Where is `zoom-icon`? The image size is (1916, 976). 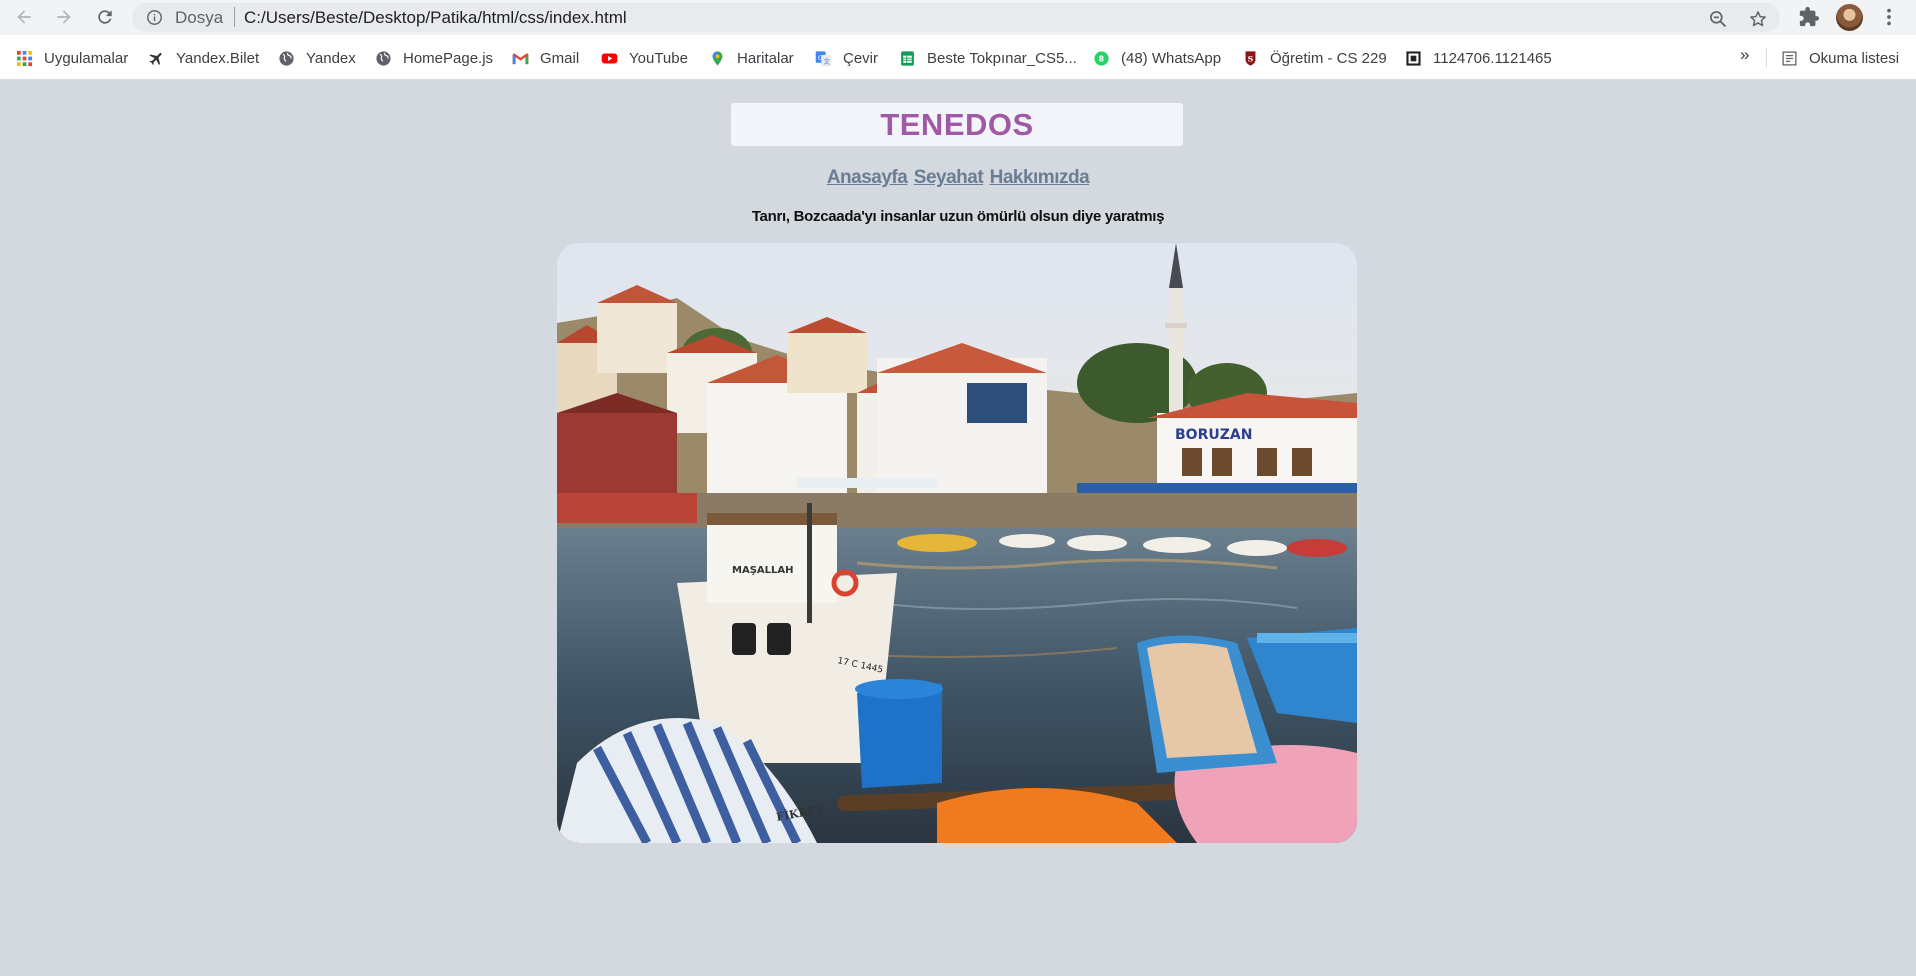 zoom-icon is located at coordinates (1718, 19).